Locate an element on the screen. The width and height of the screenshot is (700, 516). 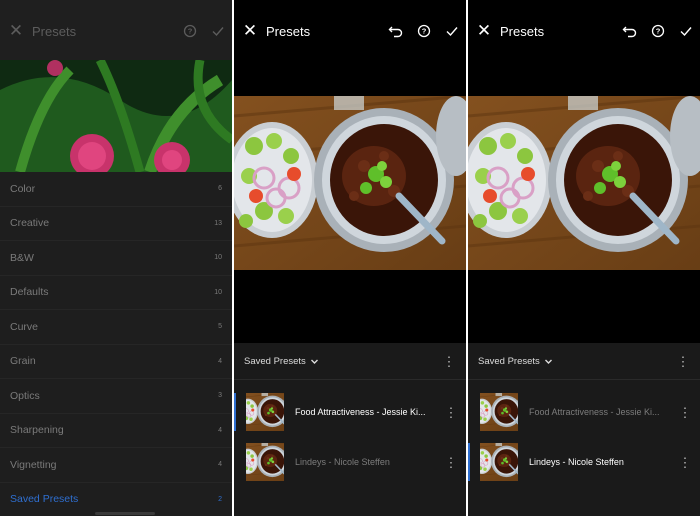
category-count: 13 is located at coordinates (218, 223).